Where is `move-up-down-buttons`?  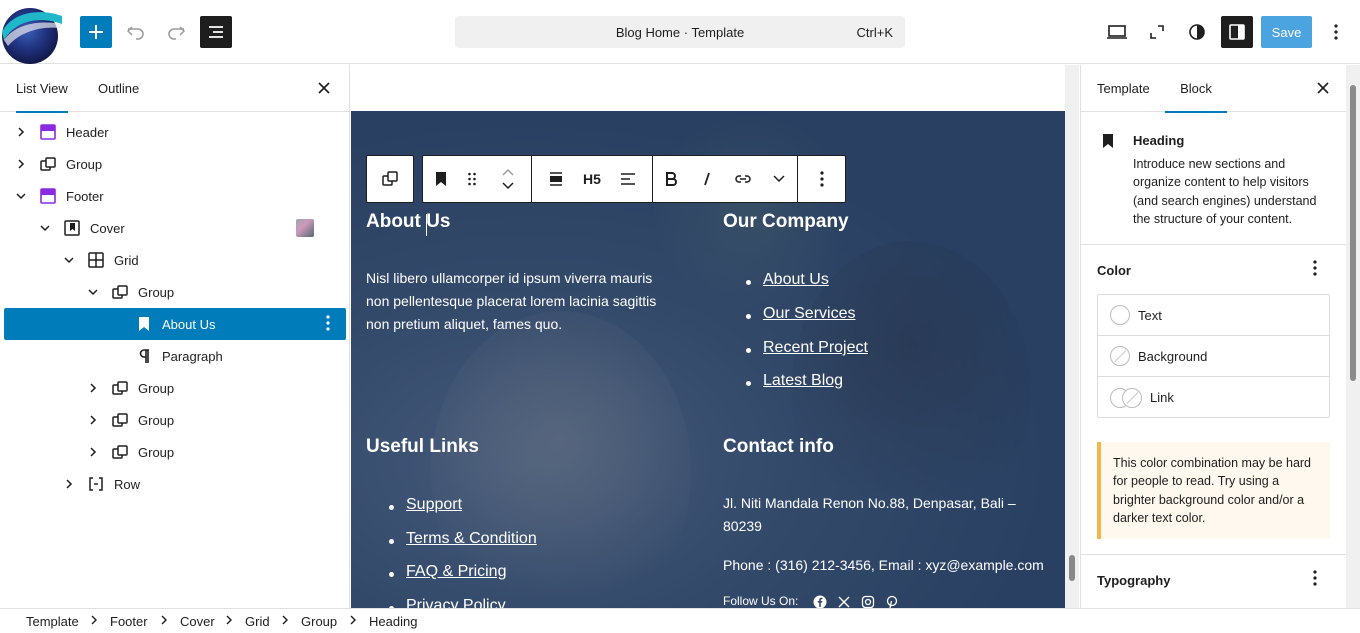
move-up-down-buttons is located at coordinates (508, 179).